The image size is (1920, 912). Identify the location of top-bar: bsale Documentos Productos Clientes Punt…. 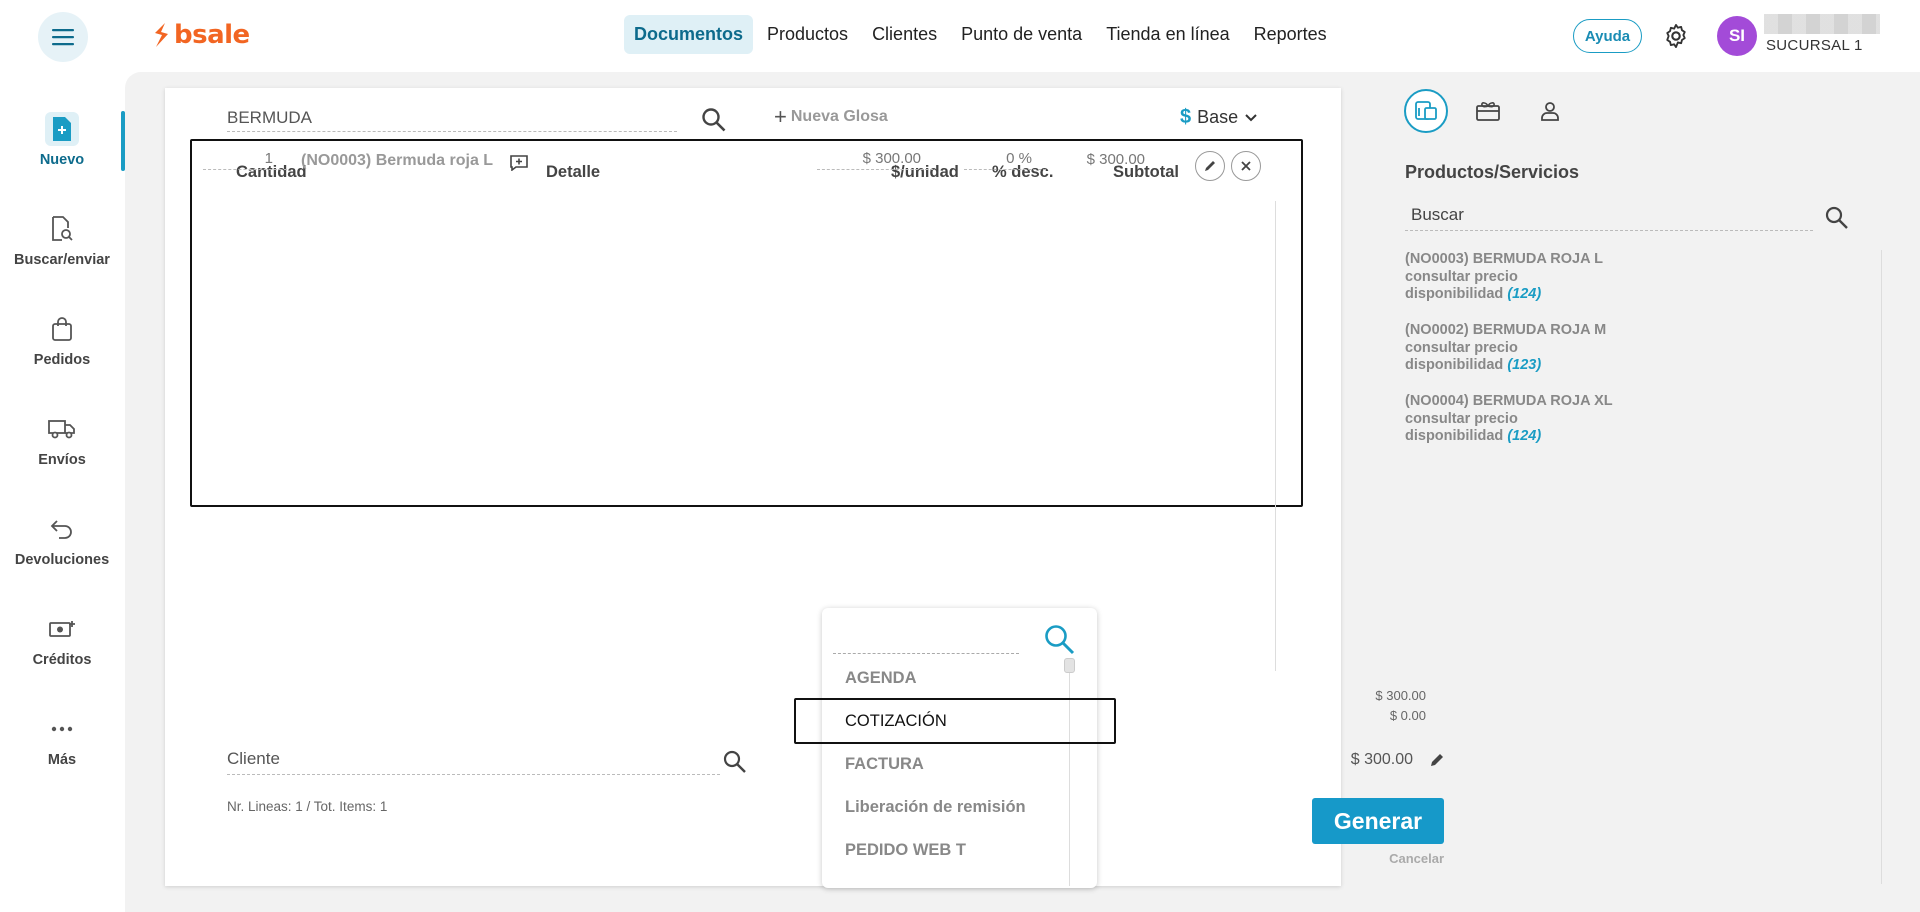
(960, 36).